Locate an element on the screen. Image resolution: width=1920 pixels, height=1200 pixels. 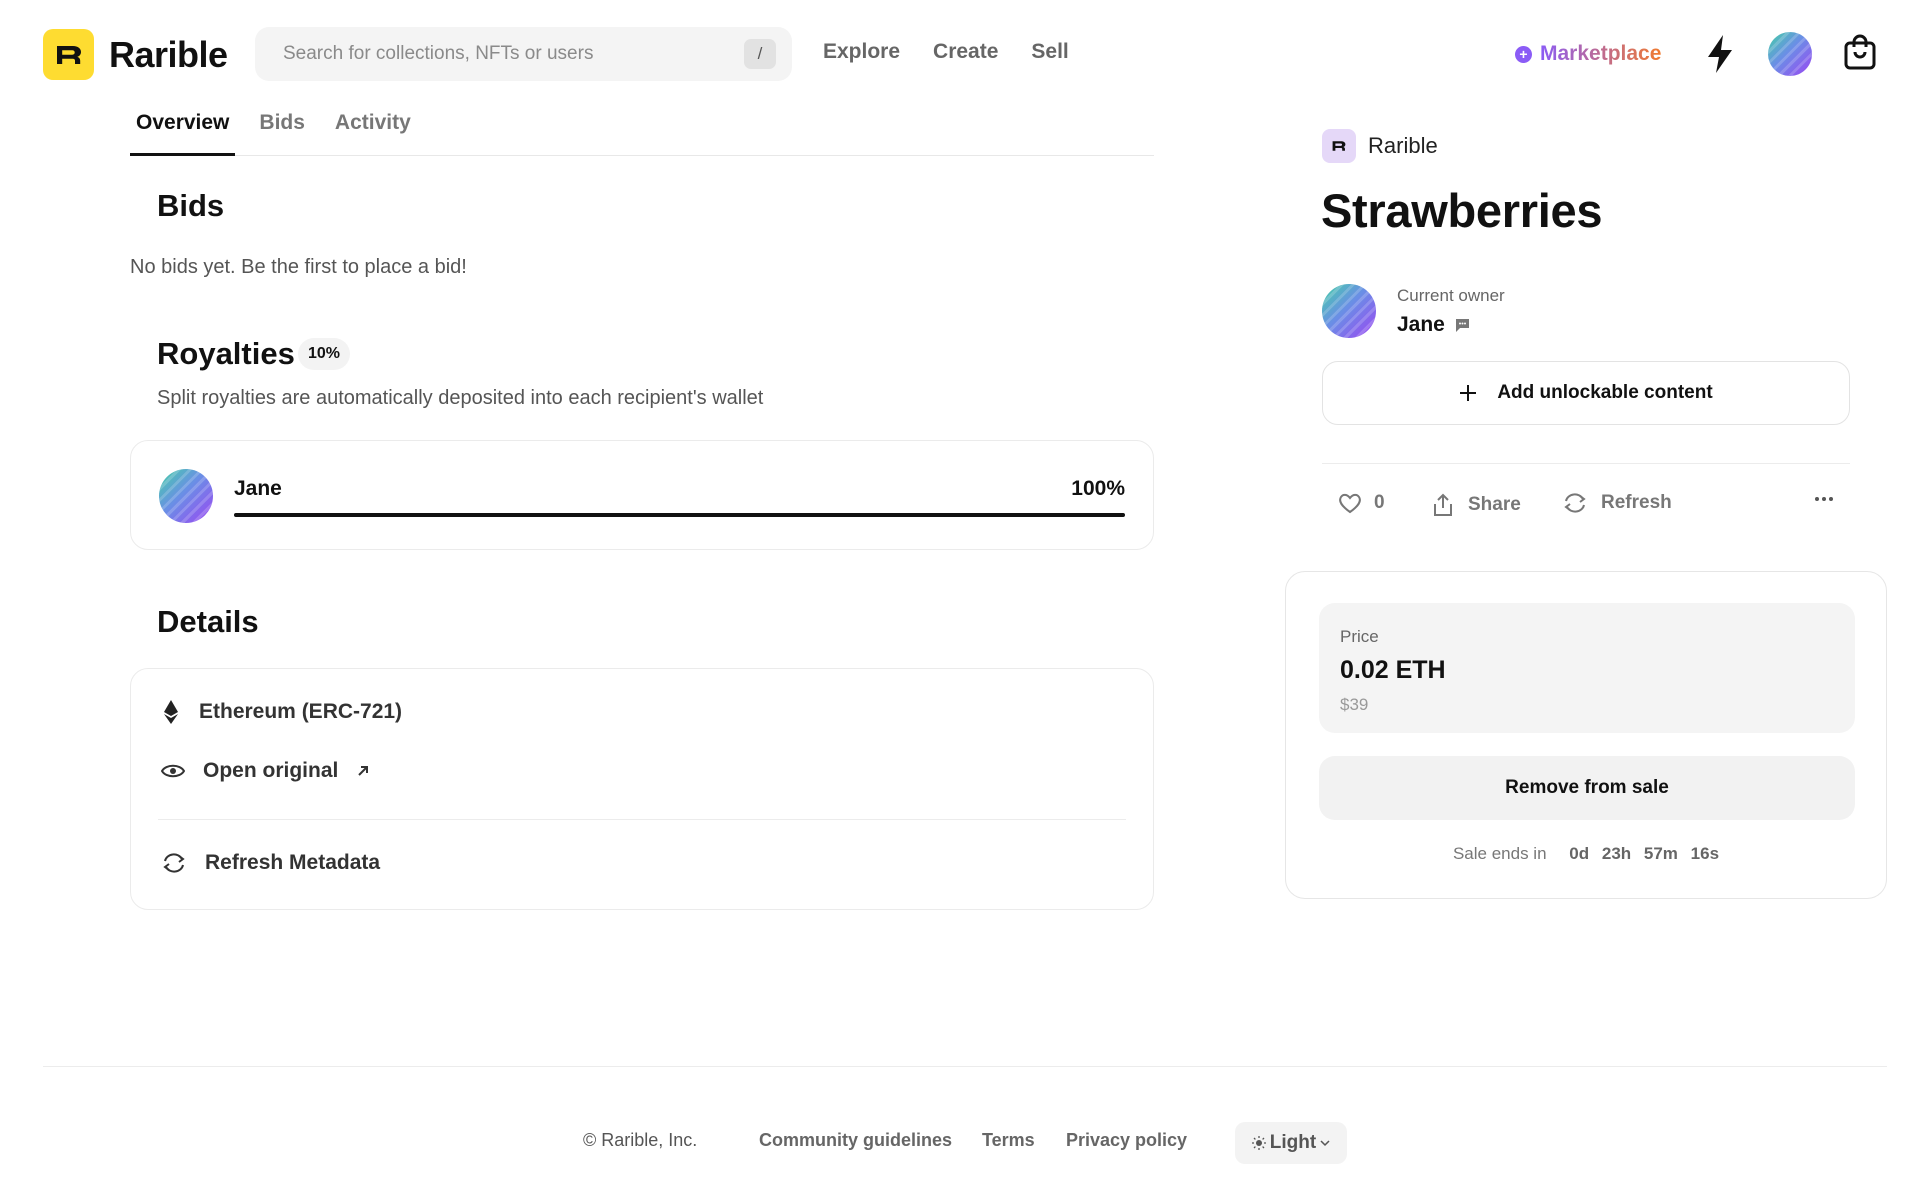
refresh-button: Refresh is located at coordinates (1616, 503).